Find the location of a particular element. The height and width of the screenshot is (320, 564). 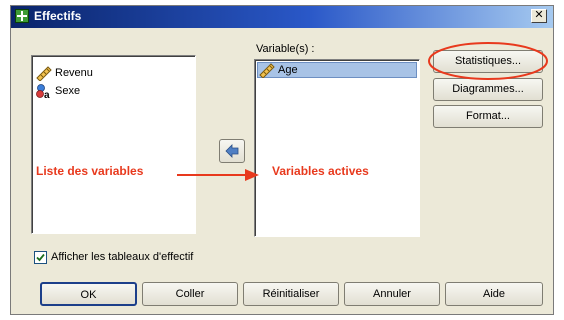

spss-app-icon is located at coordinates (22, 16).